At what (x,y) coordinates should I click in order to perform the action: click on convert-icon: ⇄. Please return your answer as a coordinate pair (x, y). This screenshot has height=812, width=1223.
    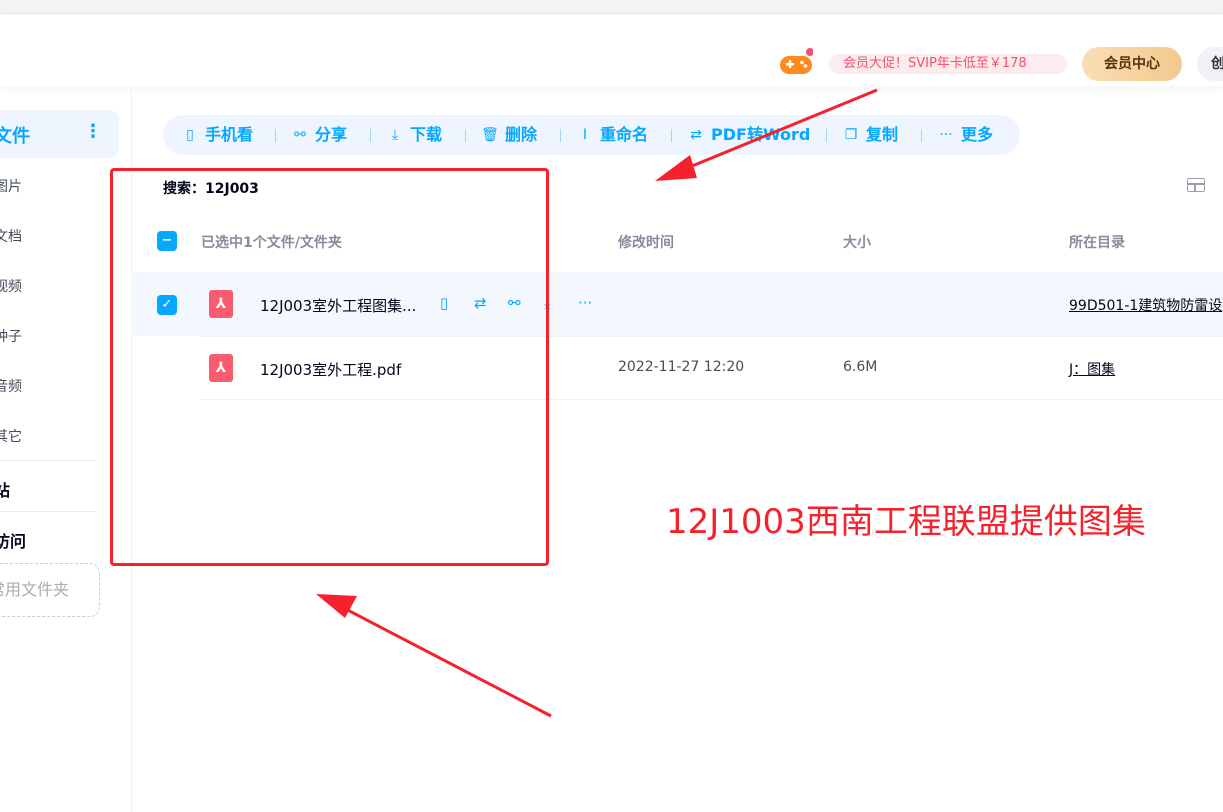
    Looking at the image, I should click on (696, 135).